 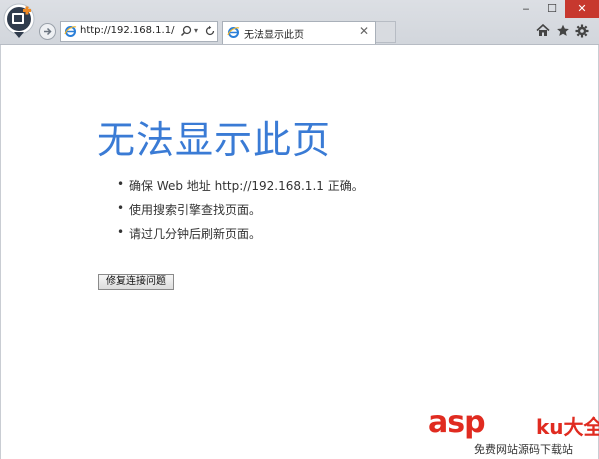 I want to click on address-text: http://192.168.1.1/, so click(x=127, y=30).